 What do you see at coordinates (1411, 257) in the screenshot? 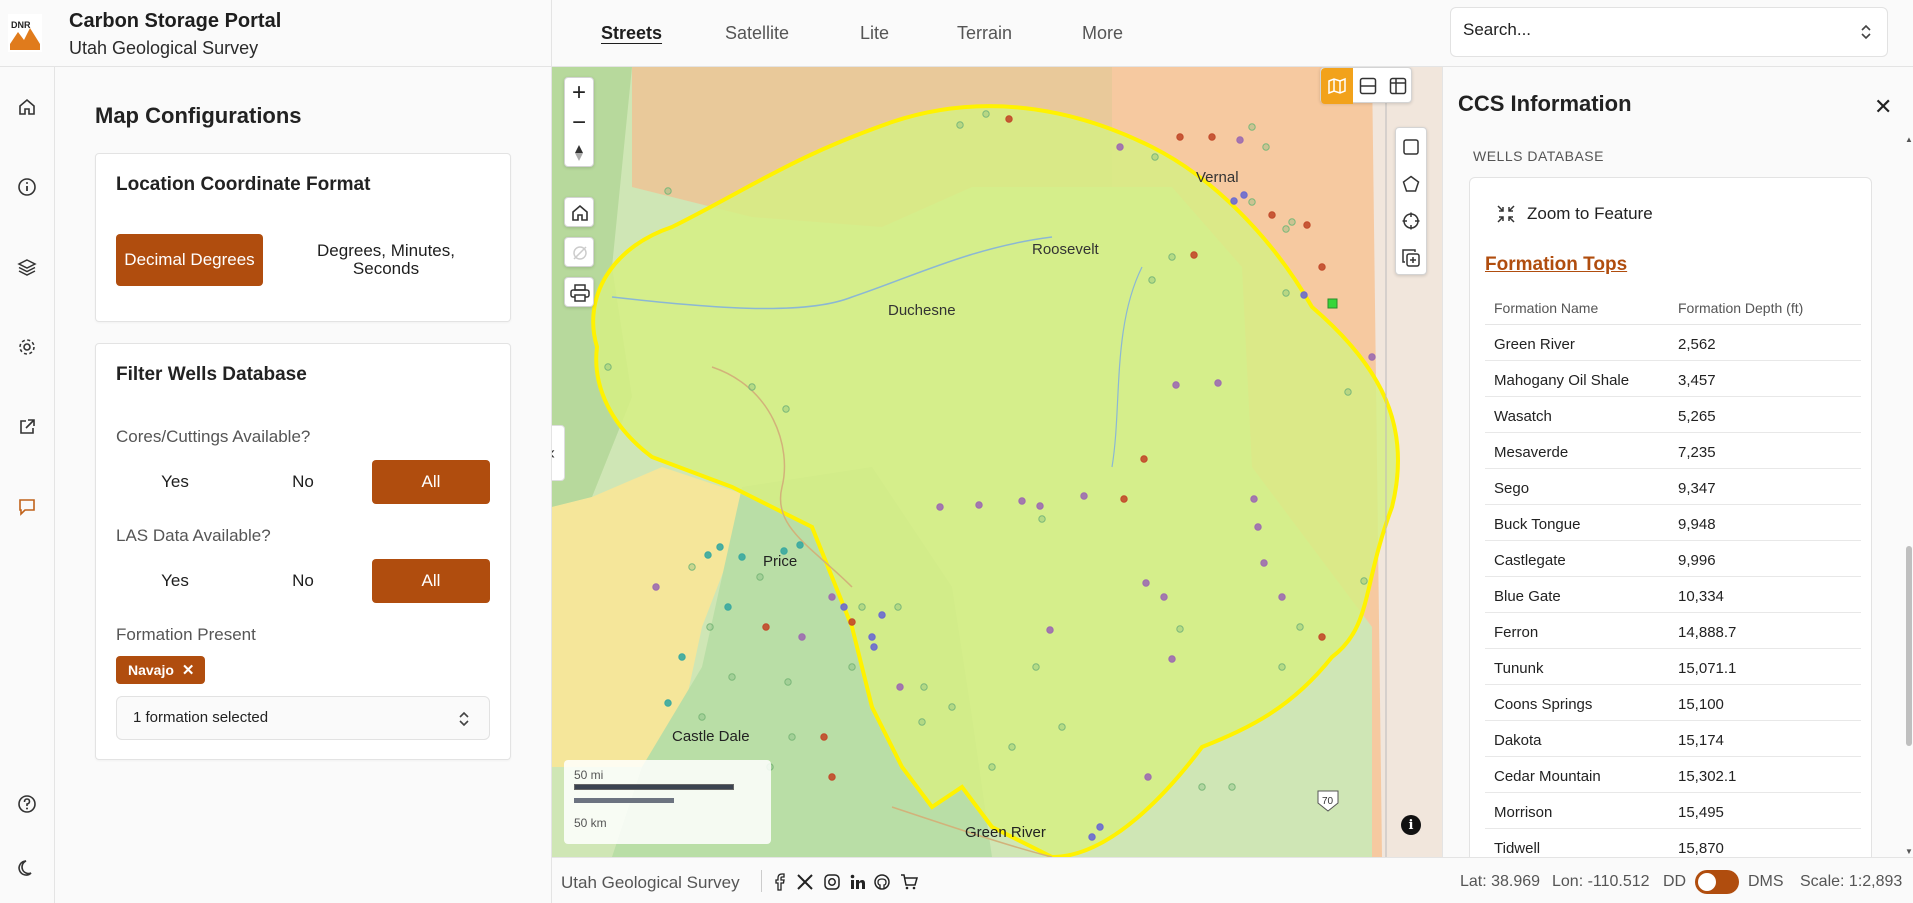
I see `add-selection-button` at bounding box center [1411, 257].